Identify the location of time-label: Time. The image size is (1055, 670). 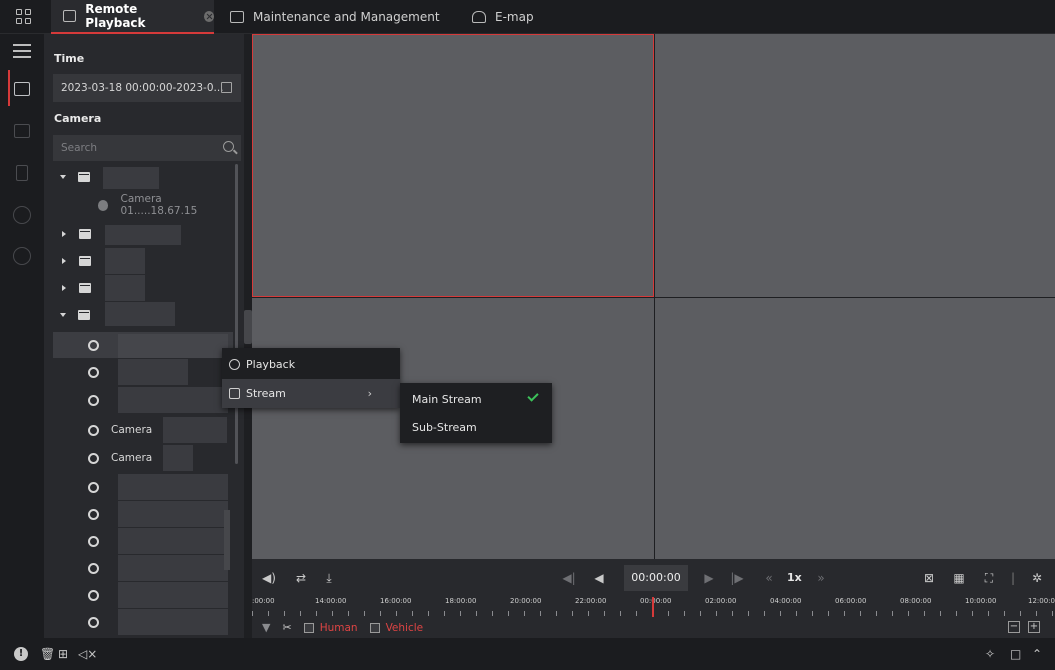
(69, 58).